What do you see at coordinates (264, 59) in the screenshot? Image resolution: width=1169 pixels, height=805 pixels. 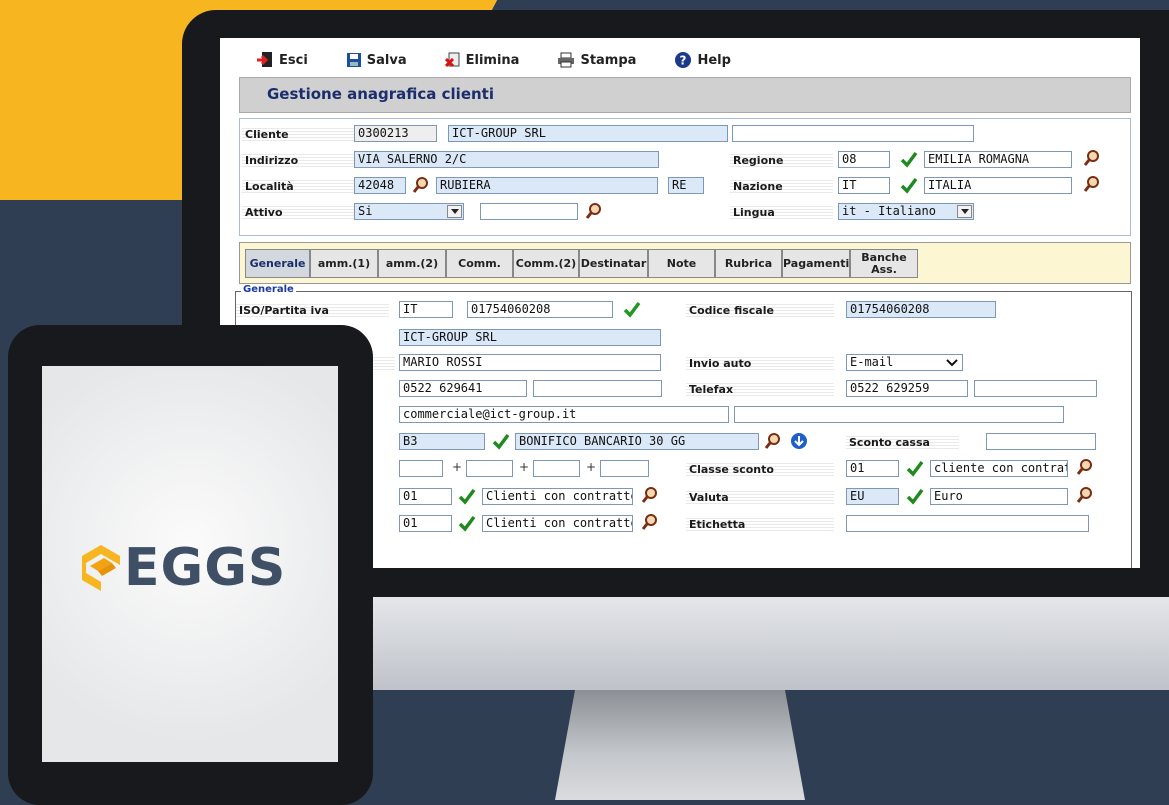 I see `exit-icon` at bounding box center [264, 59].